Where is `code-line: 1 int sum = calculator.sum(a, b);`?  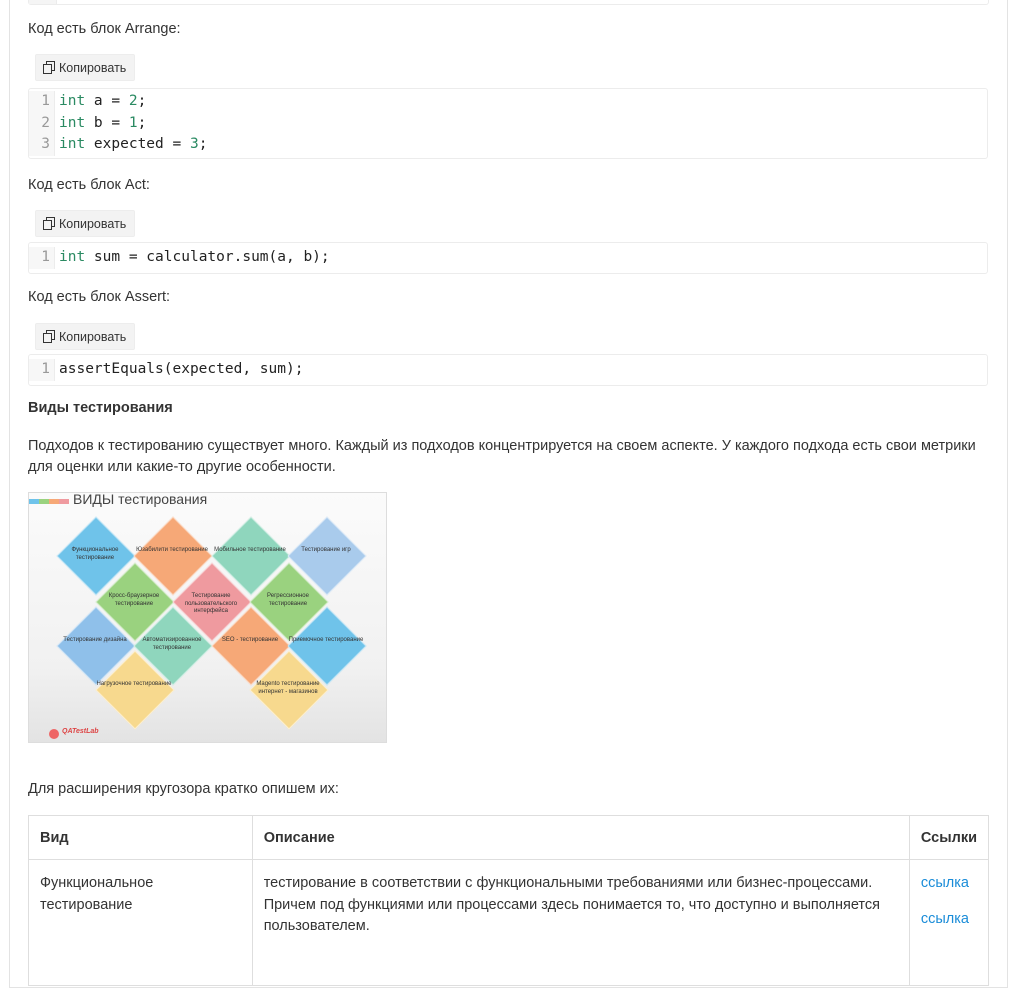
code-line: 1 int sum = calculator.sum(a, b); is located at coordinates (508, 258).